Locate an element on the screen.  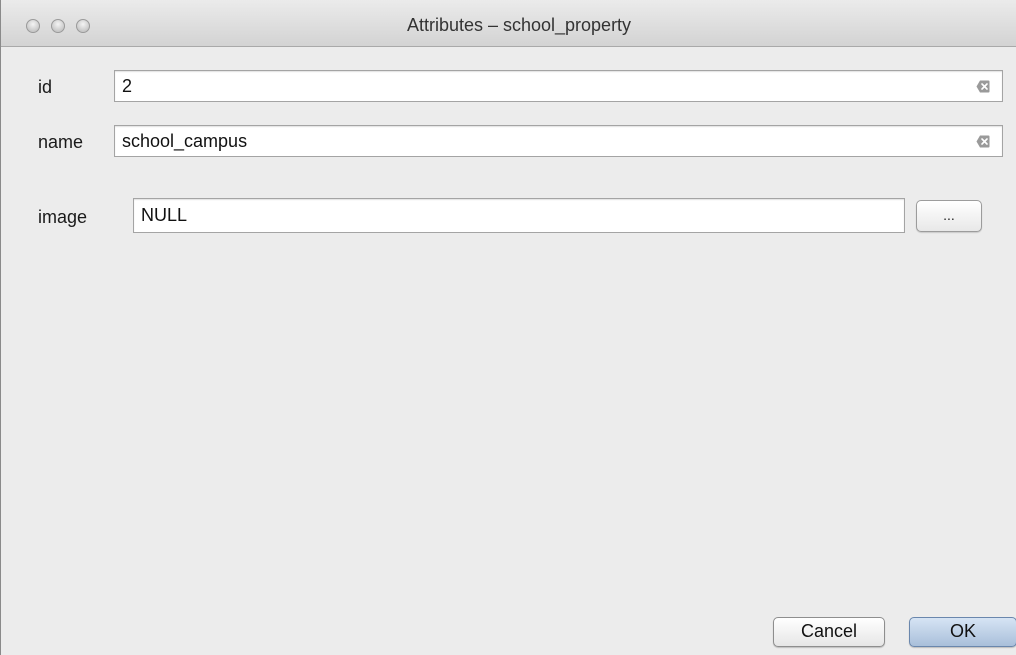
ok-button: OK is located at coordinates (962, 632).